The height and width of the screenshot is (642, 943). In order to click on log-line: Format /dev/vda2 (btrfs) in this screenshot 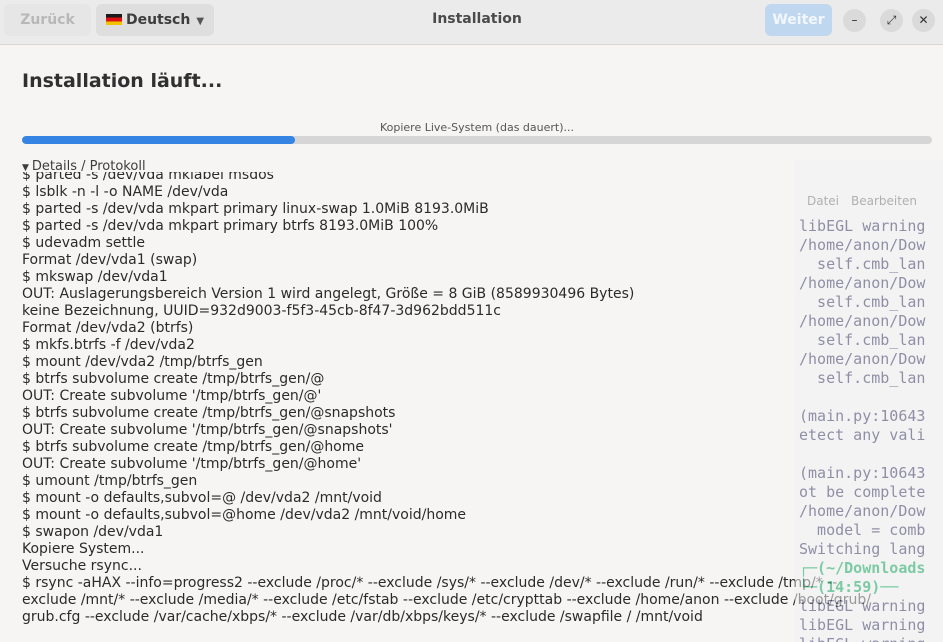, I will do `click(108, 328)`.